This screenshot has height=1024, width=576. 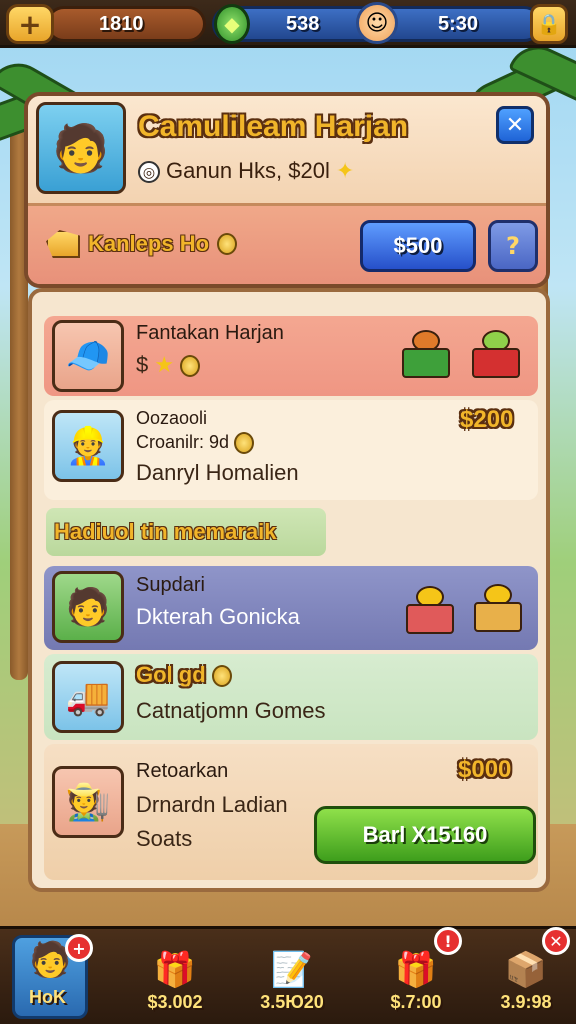 I want to click on section-label: Hadiuol tin memaraik, so click(x=186, y=532).